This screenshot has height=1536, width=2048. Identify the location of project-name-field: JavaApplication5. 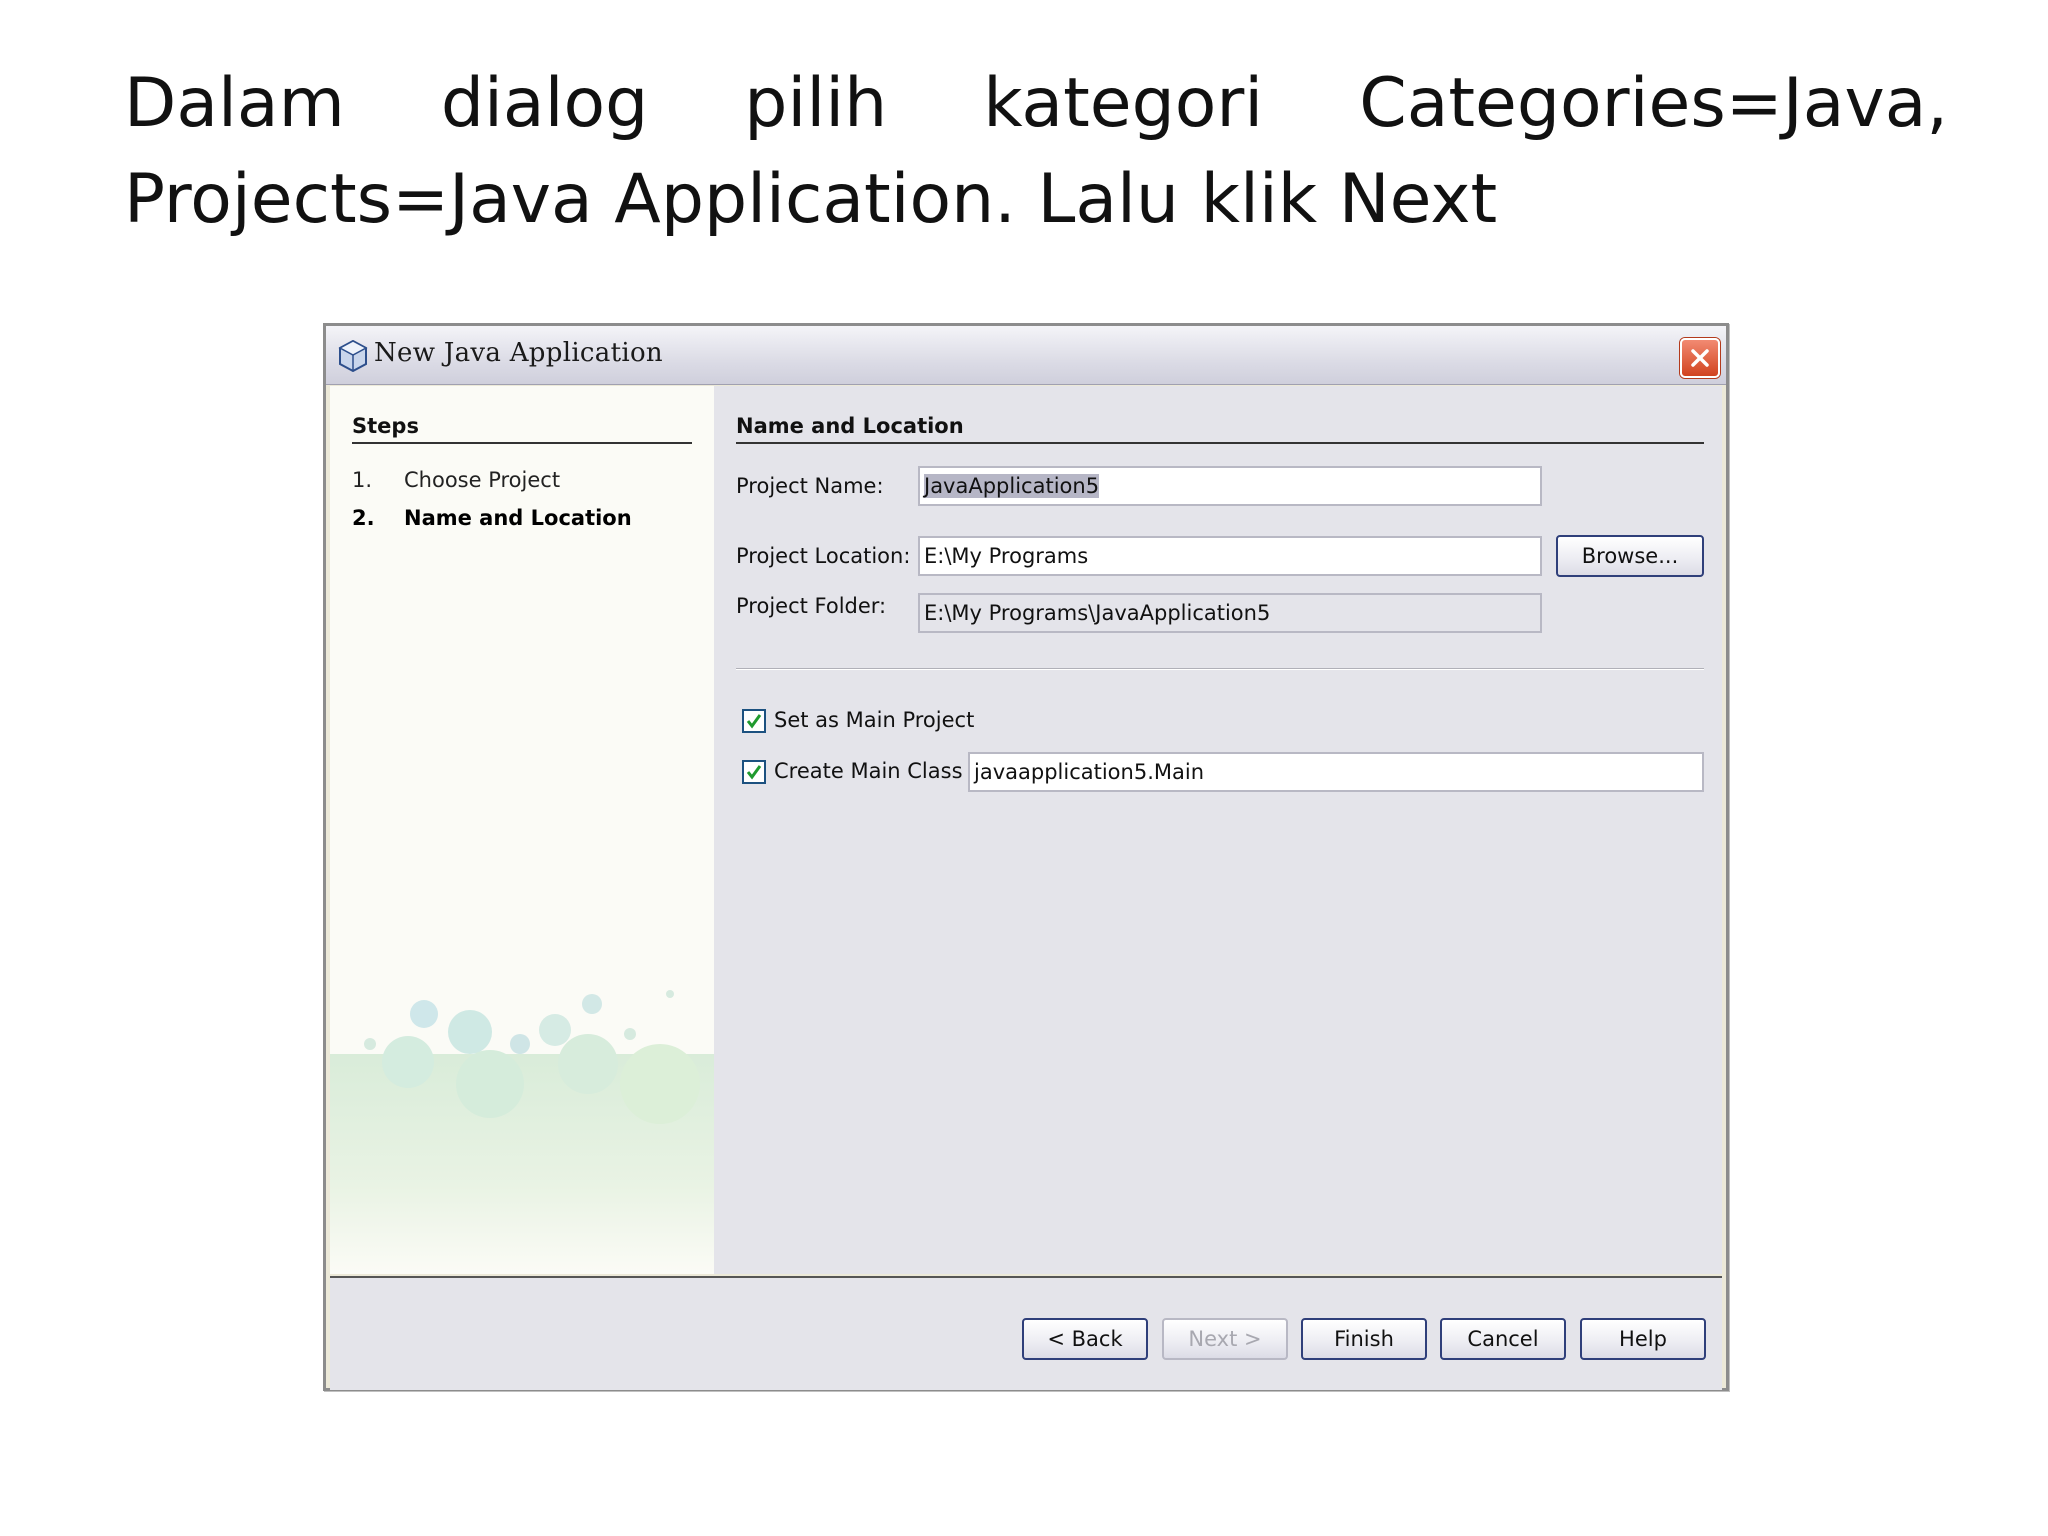
(1230, 486).